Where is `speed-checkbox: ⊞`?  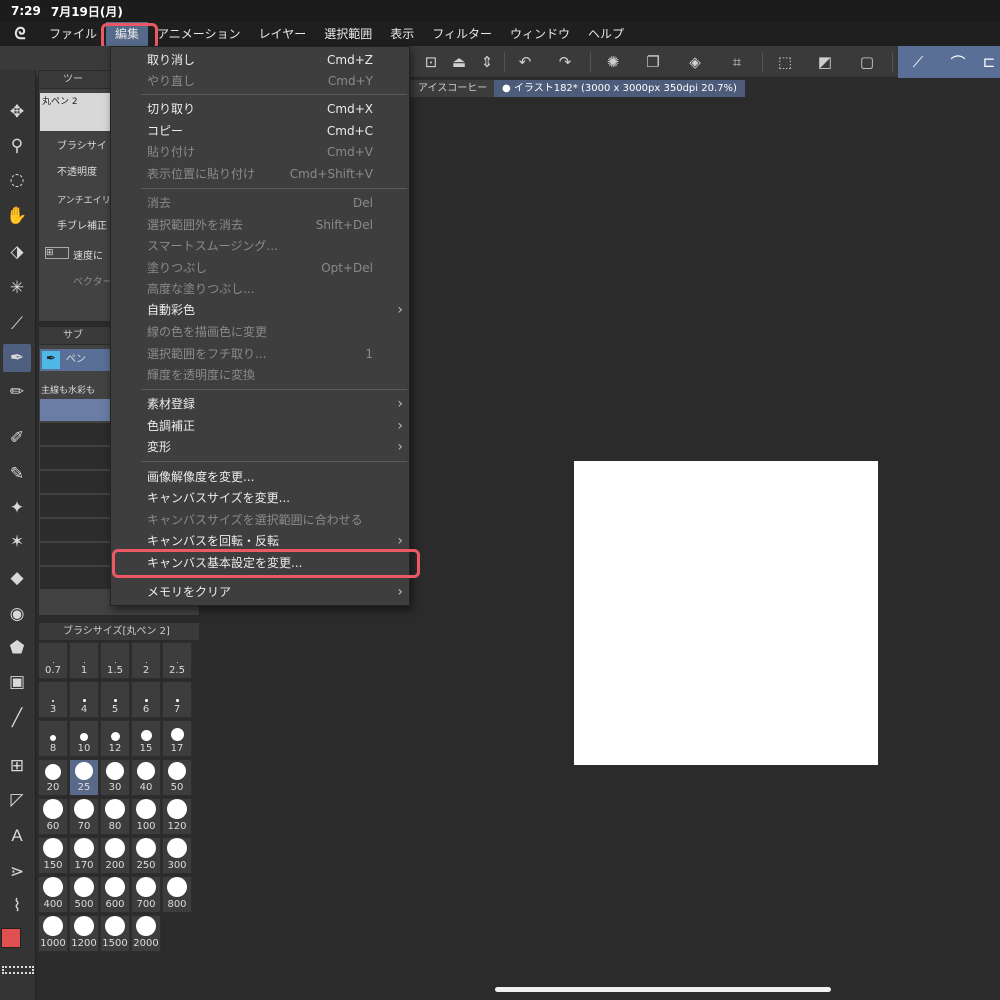
speed-checkbox: ⊞ is located at coordinates (57, 253).